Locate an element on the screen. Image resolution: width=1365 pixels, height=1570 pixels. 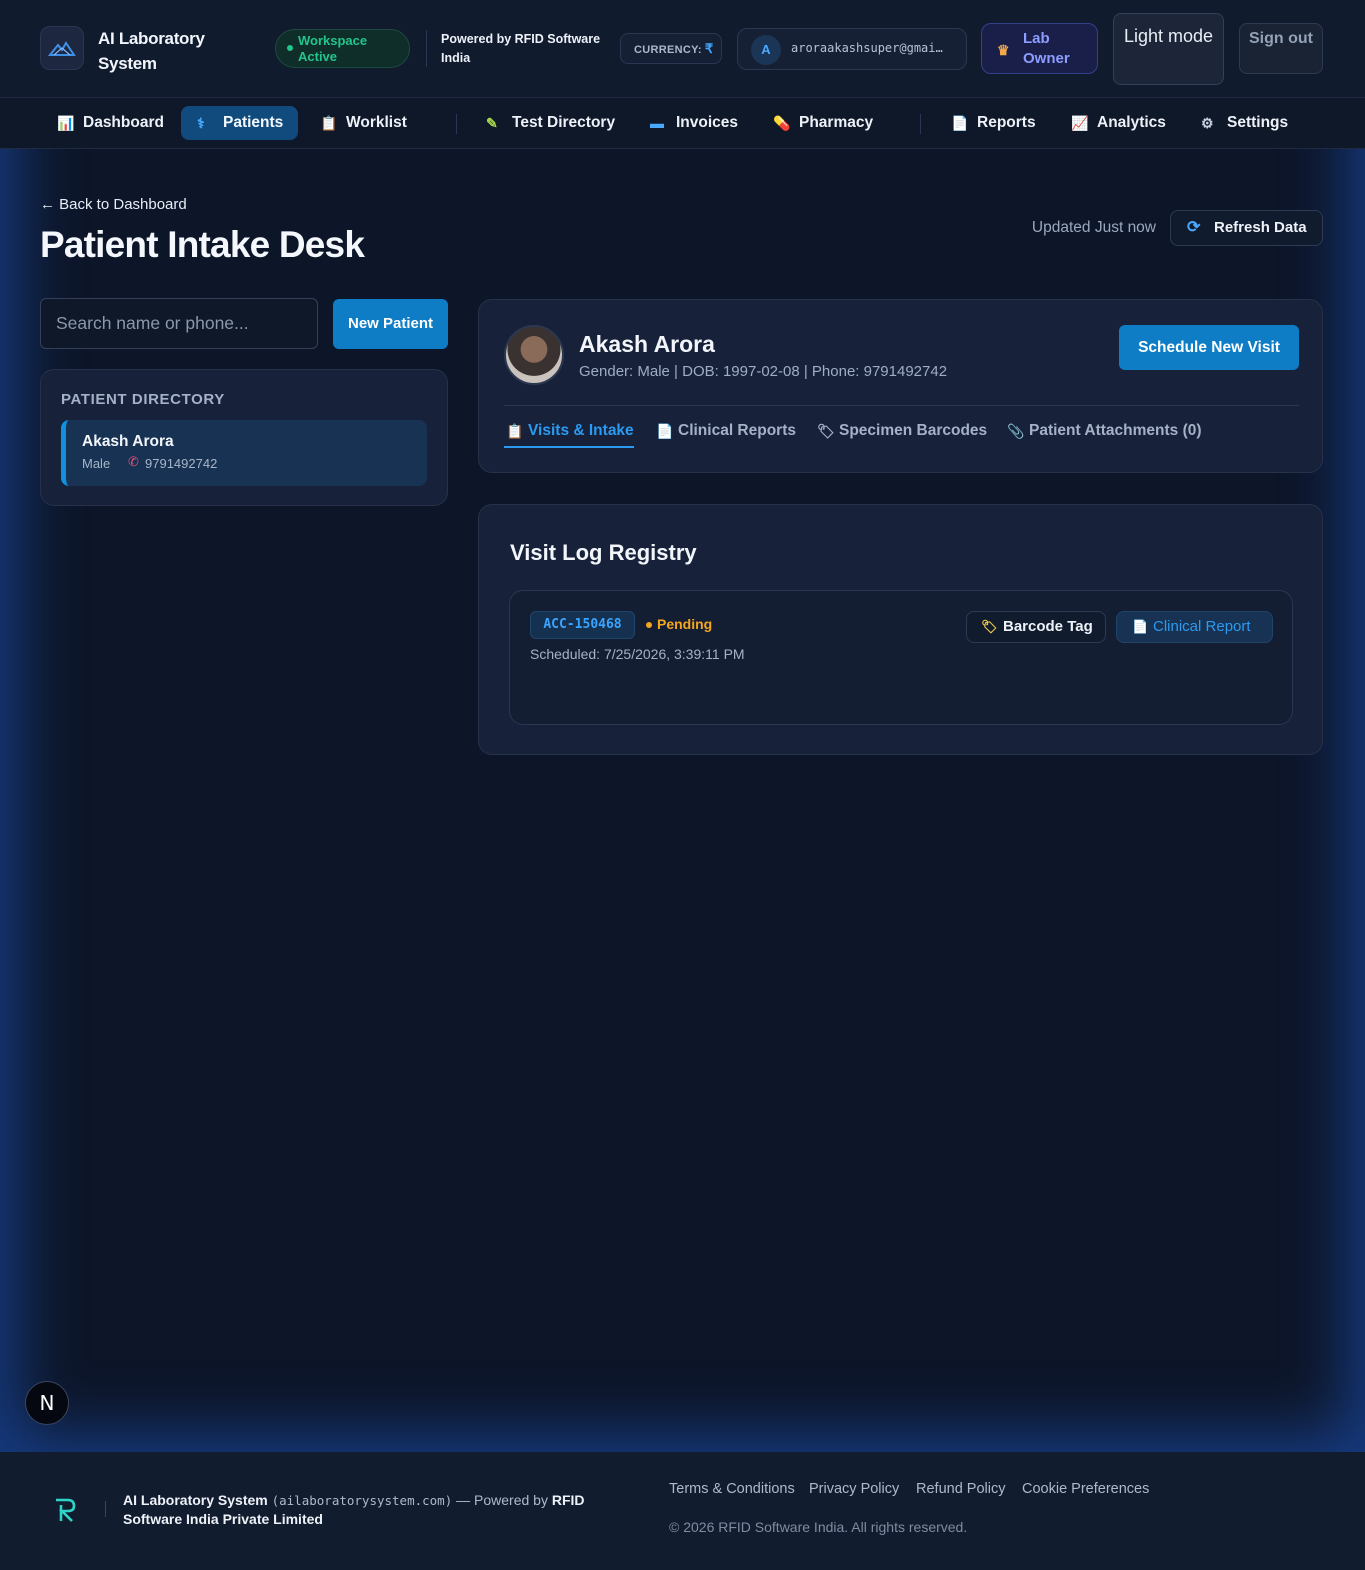
page-title: Patient Intake Desk is located at coordinates (202, 244).